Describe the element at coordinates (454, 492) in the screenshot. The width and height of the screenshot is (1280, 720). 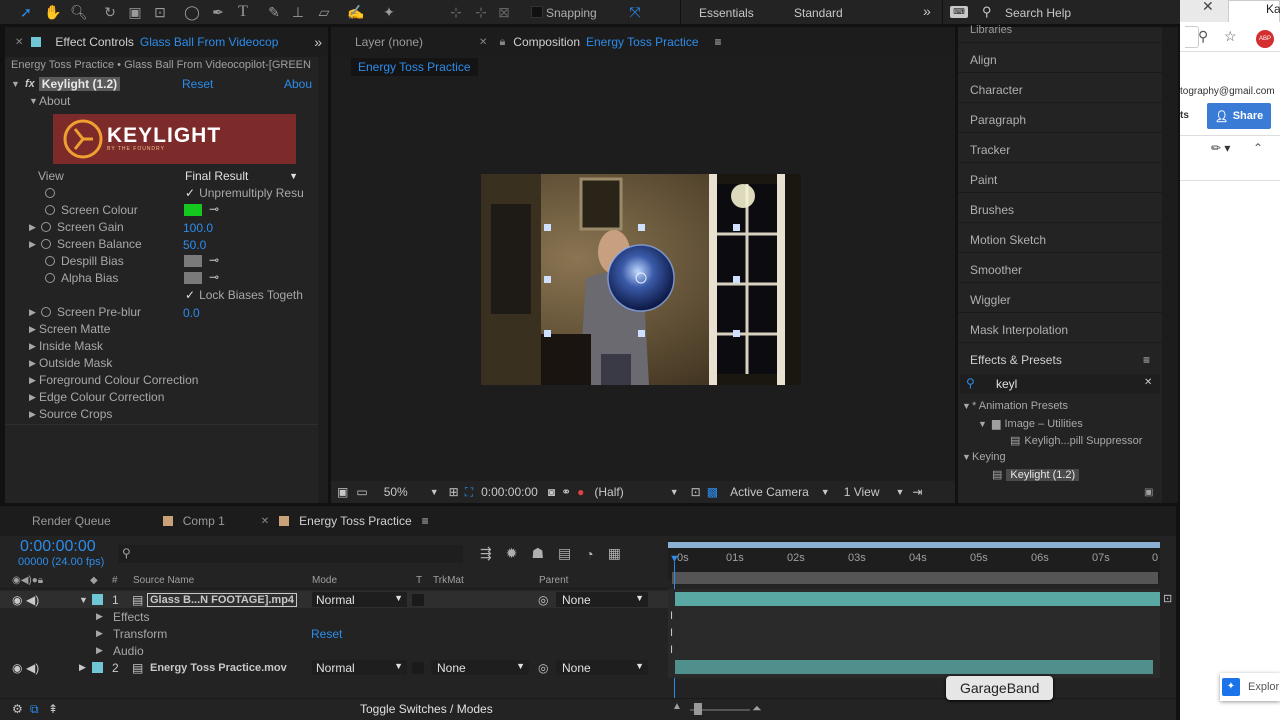
I see `grid-icon: ⊞` at that location.